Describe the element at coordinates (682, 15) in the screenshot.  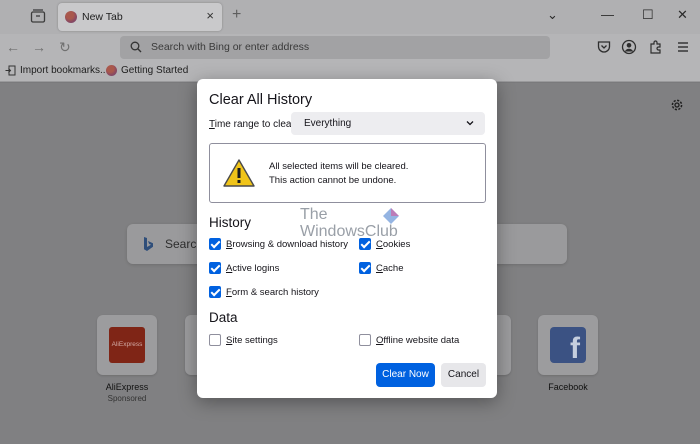
I see `close-window-button: ✕` at that location.